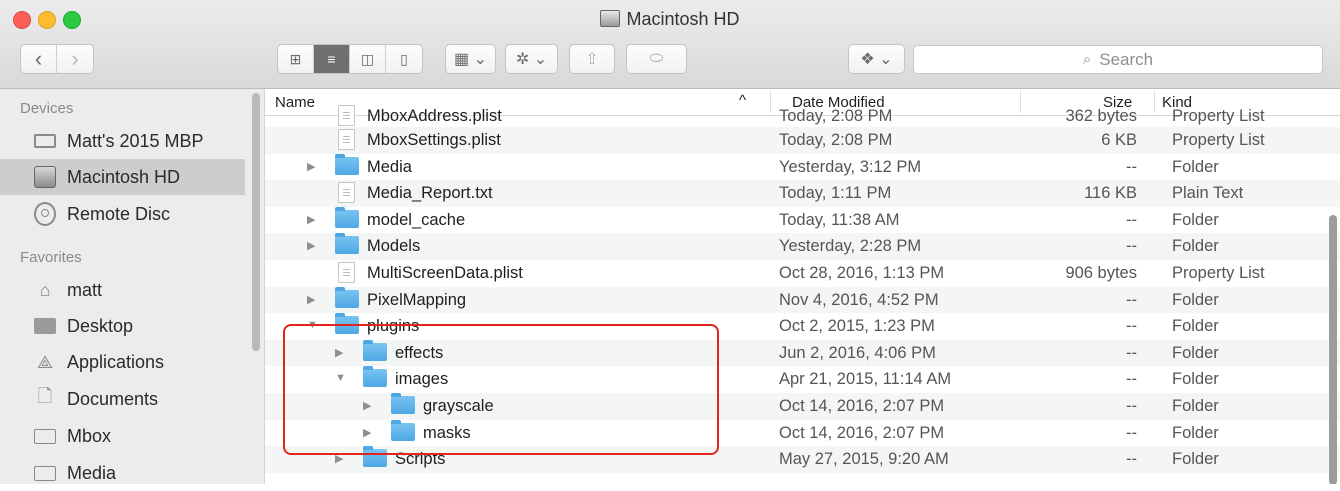  Describe the element at coordinates (434, 140) in the screenshot. I see `file-name: MboxSettings.plist` at that location.